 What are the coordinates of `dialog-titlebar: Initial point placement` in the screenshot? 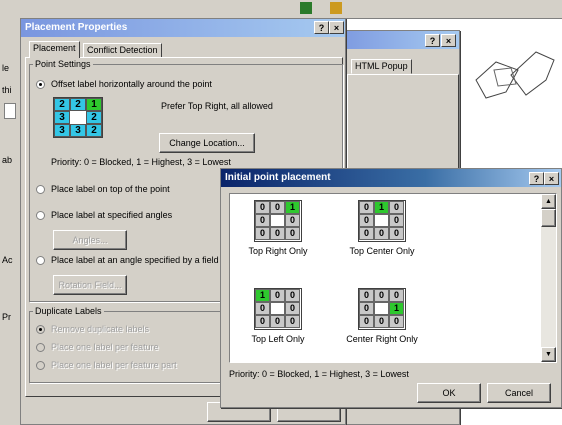 It's located at (391, 178).